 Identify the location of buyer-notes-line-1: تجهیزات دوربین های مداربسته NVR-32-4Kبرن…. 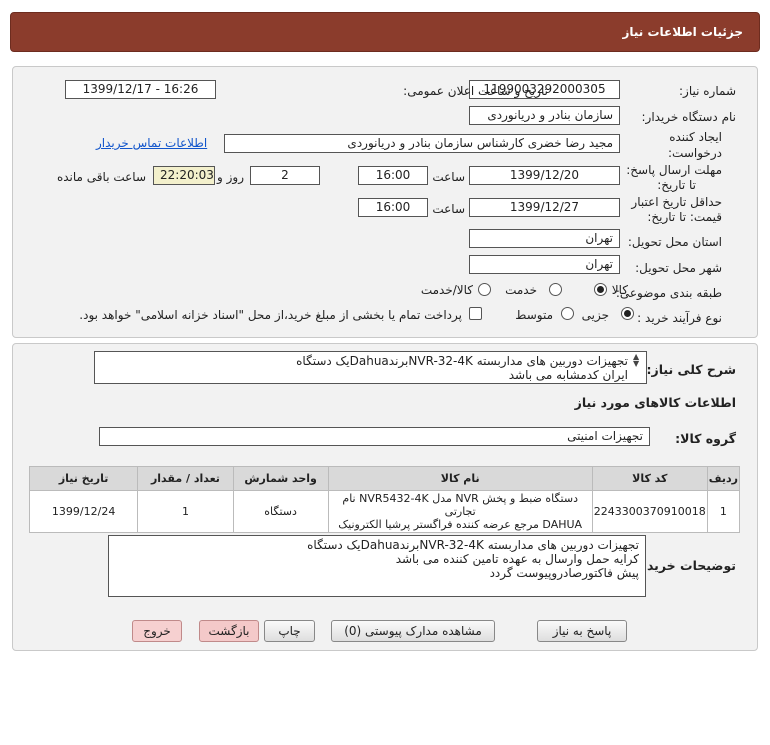
(473, 545).